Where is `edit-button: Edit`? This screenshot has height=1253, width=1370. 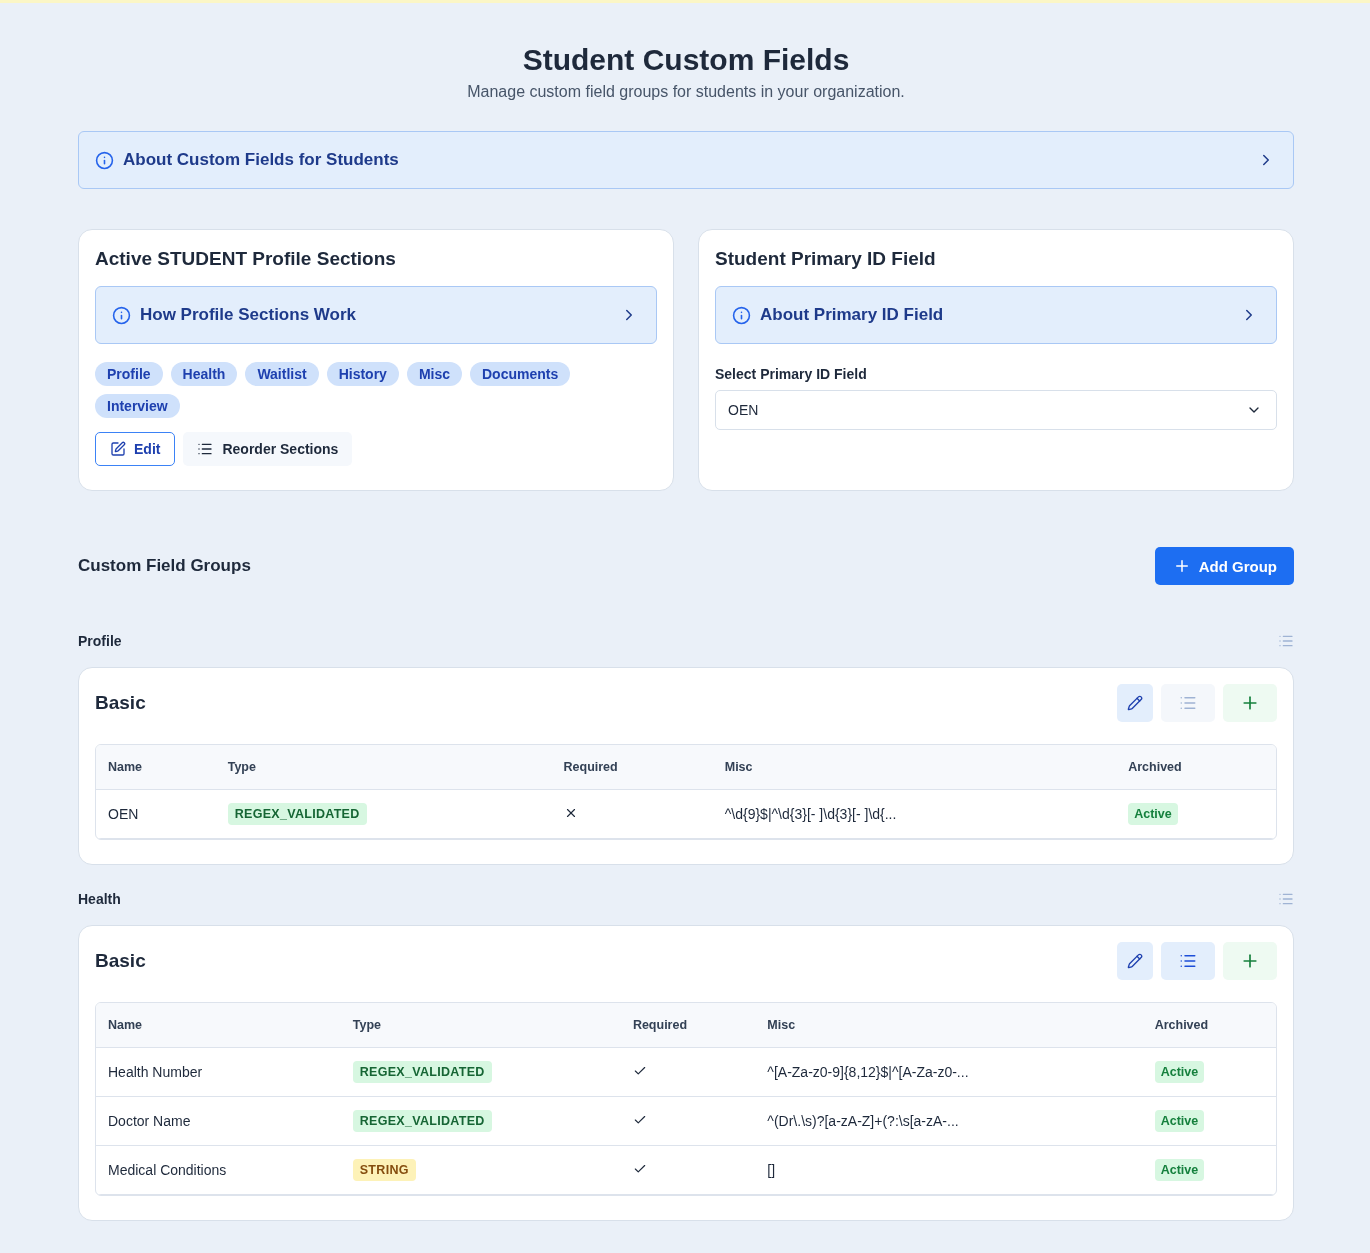 edit-button: Edit is located at coordinates (135, 449).